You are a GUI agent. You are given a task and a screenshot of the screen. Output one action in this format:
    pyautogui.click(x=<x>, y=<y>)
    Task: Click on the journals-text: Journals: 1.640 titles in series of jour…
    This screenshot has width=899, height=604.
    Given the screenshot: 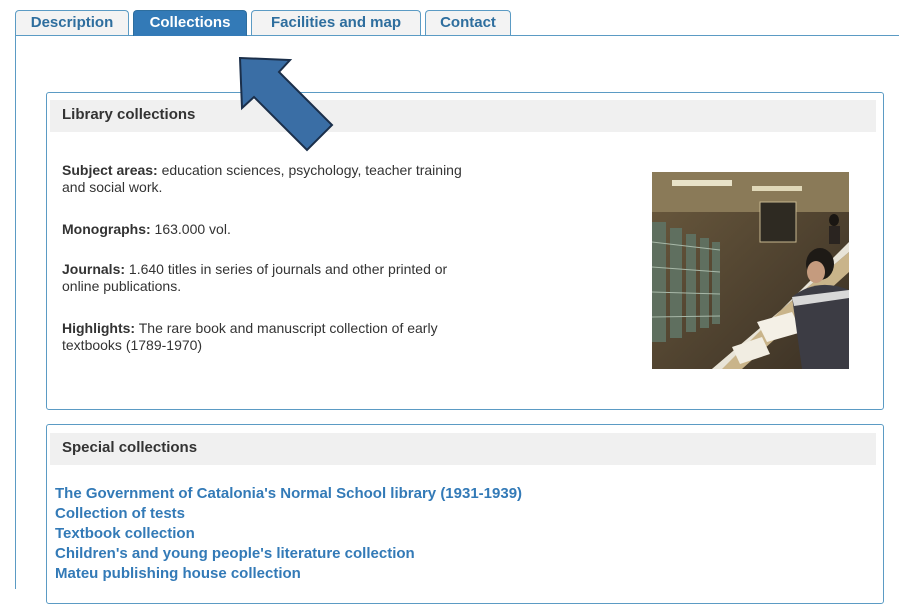 What is the action you would take?
    pyautogui.click(x=262, y=278)
    